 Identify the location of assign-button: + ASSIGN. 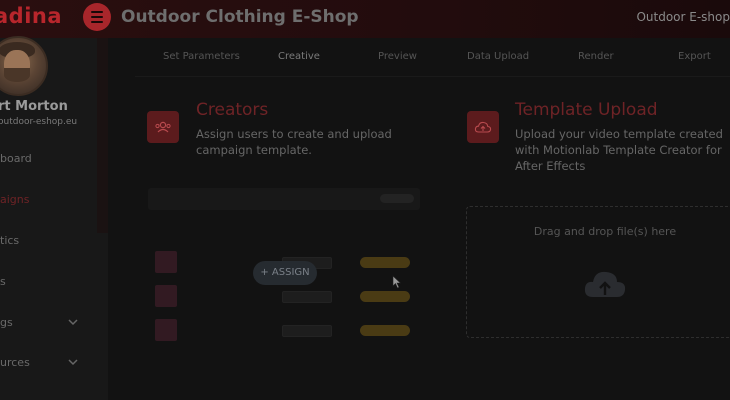
(285, 273).